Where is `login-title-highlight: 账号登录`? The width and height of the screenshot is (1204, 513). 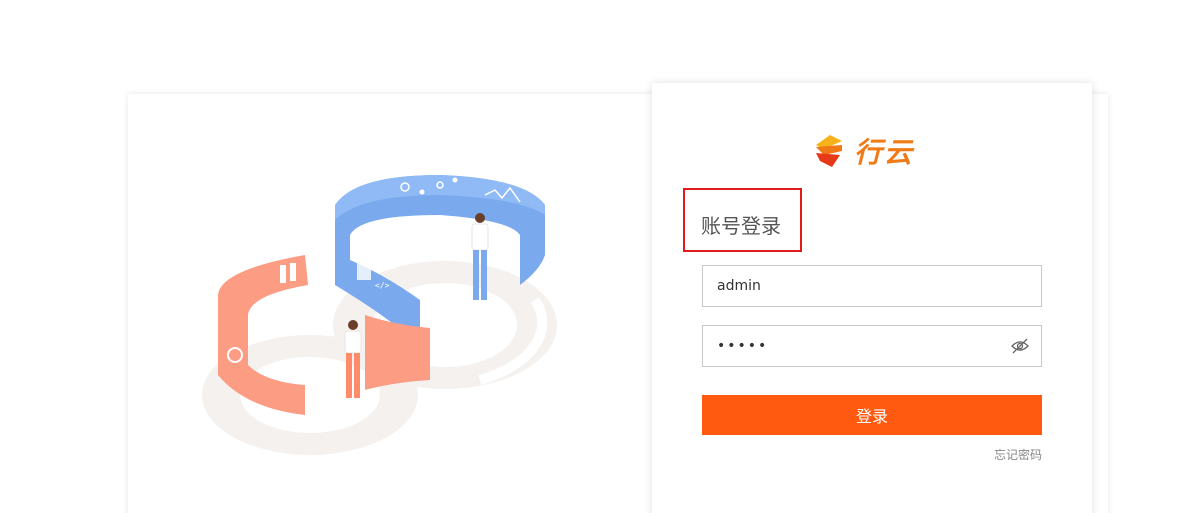 login-title-highlight: 账号登录 is located at coordinates (742, 220).